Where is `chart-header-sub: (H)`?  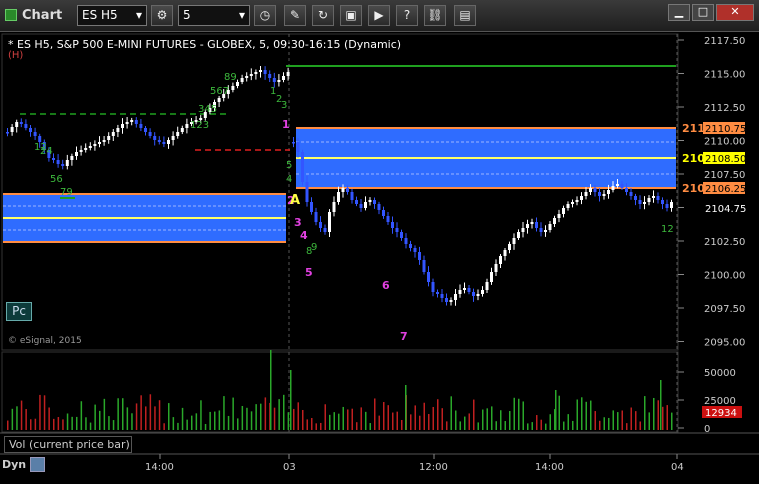 chart-header-sub: (H) is located at coordinates (15, 55).